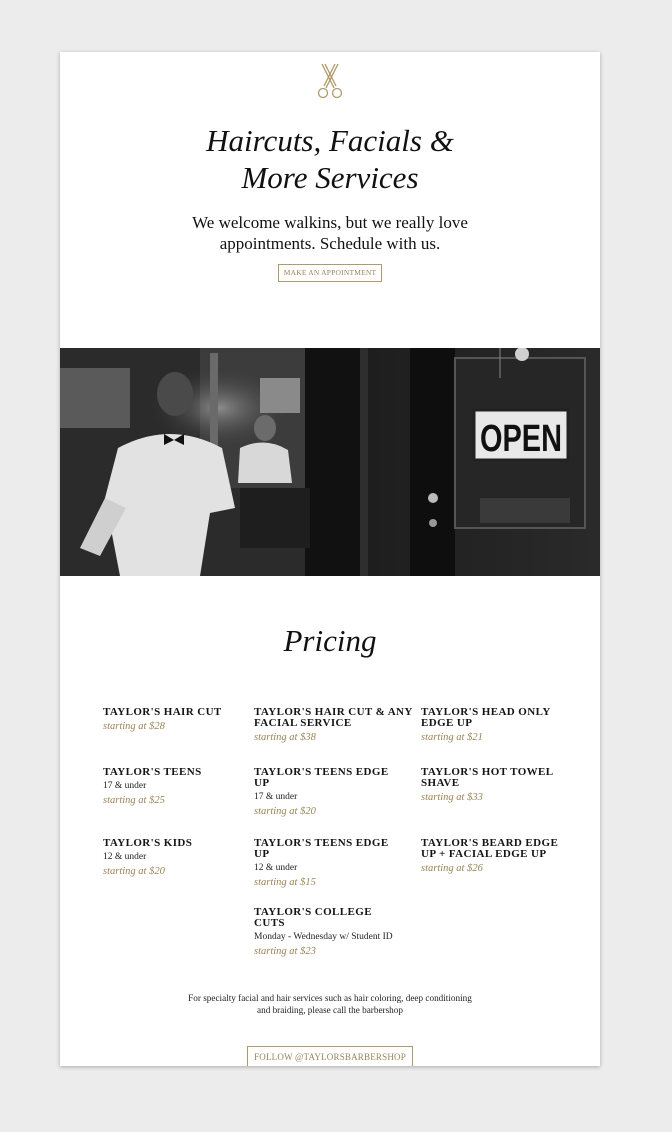  What do you see at coordinates (452, 737) in the screenshot?
I see `price-item-price: starting at $21` at bounding box center [452, 737].